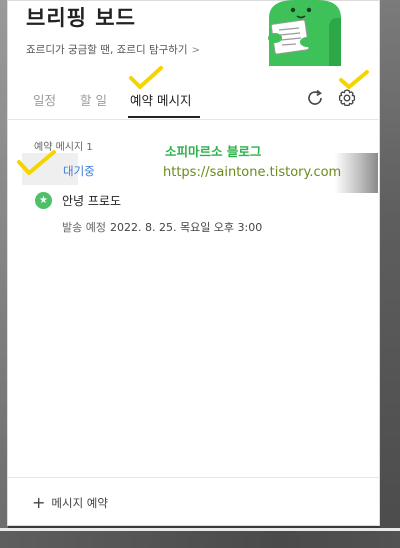 The image size is (400, 548). What do you see at coordinates (81, 18) in the screenshot?
I see `page-title: 브리핑 보드` at bounding box center [81, 18].